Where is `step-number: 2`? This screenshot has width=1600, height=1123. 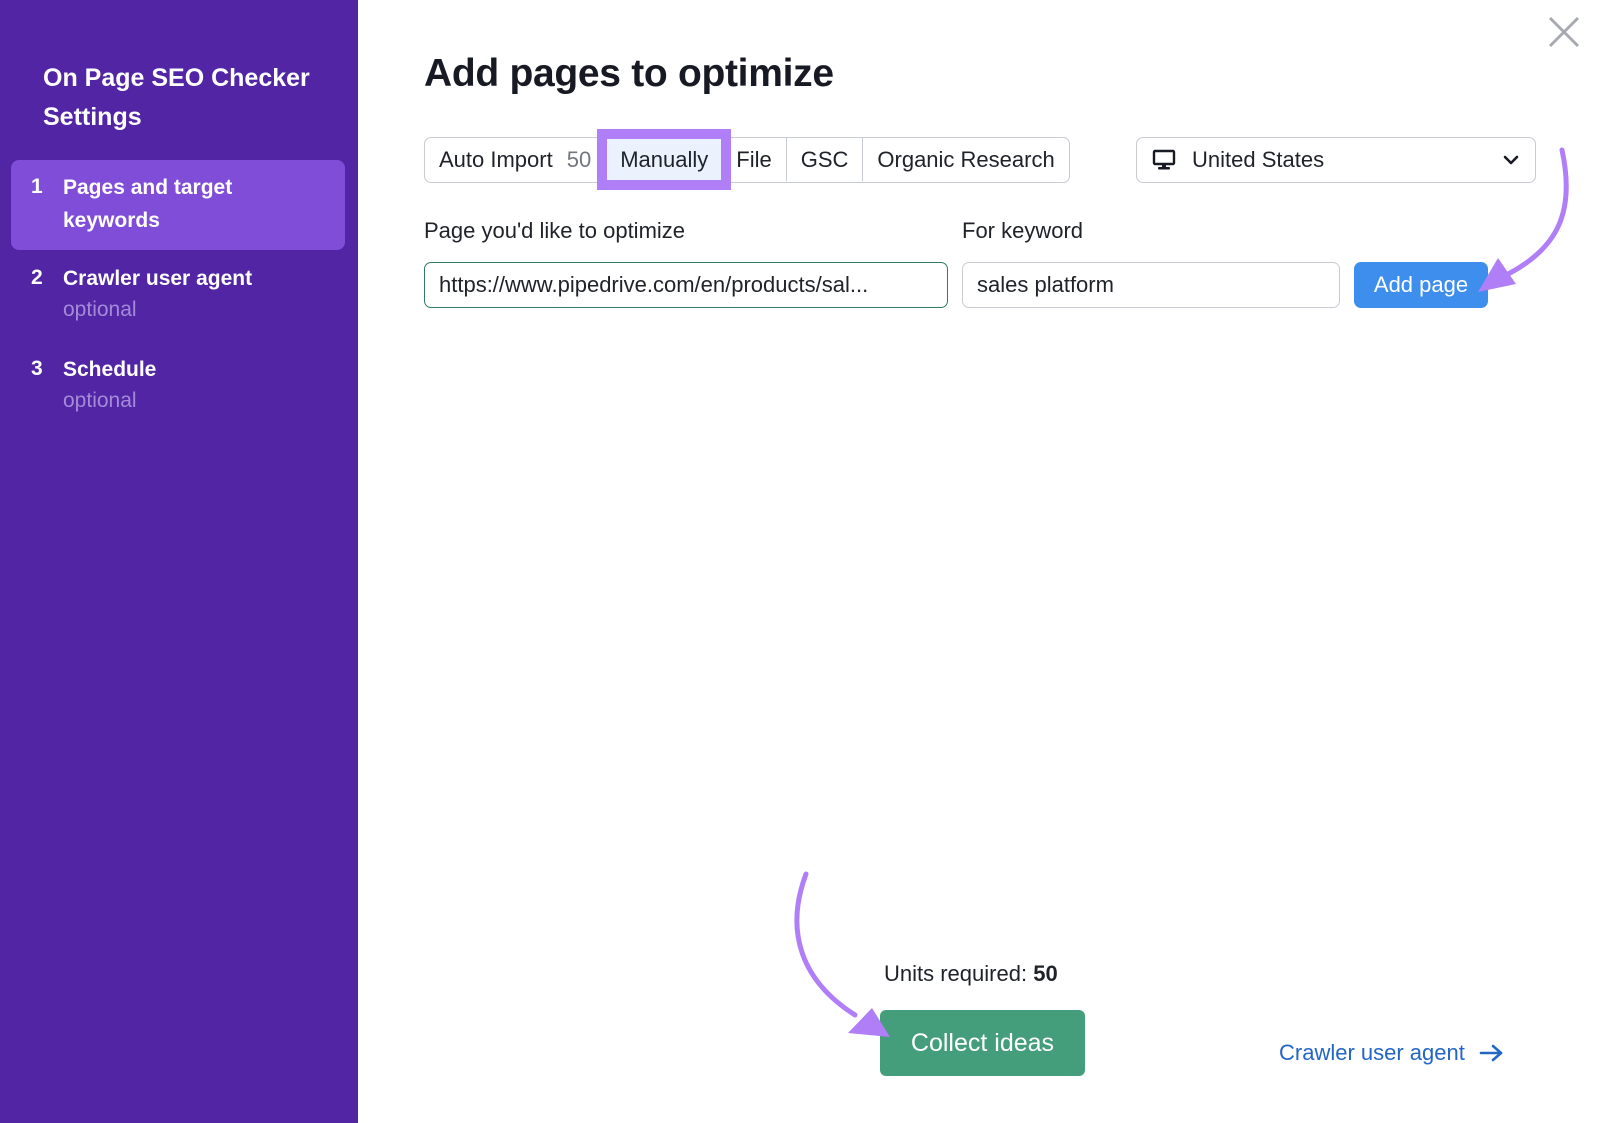 step-number: 2 is located at coordinates (37, 277).